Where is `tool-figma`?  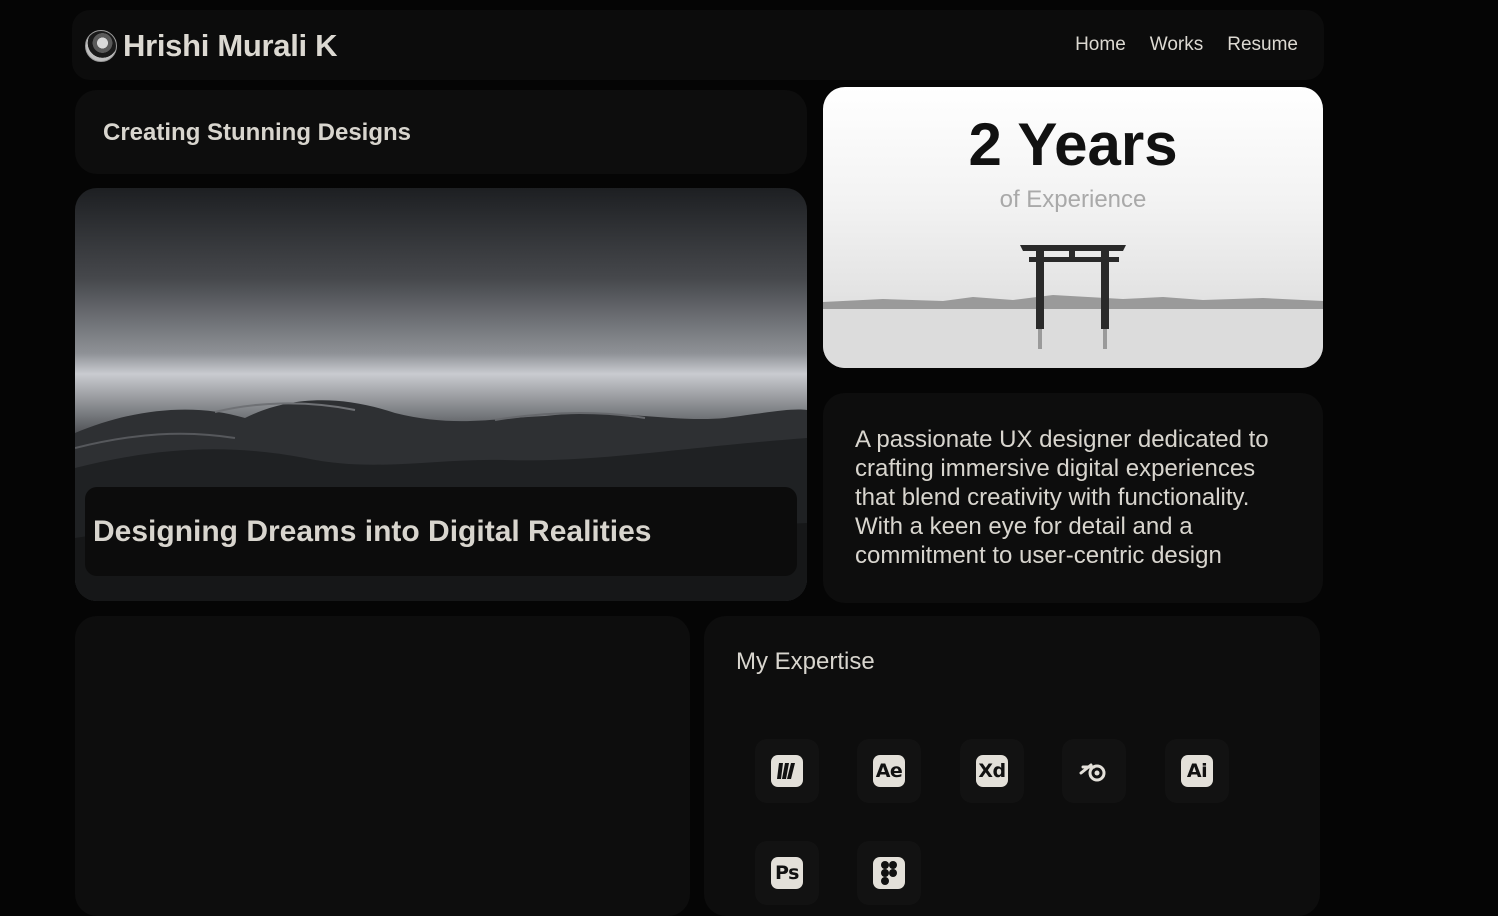 tool-figma is located at coordinates (889, 873).